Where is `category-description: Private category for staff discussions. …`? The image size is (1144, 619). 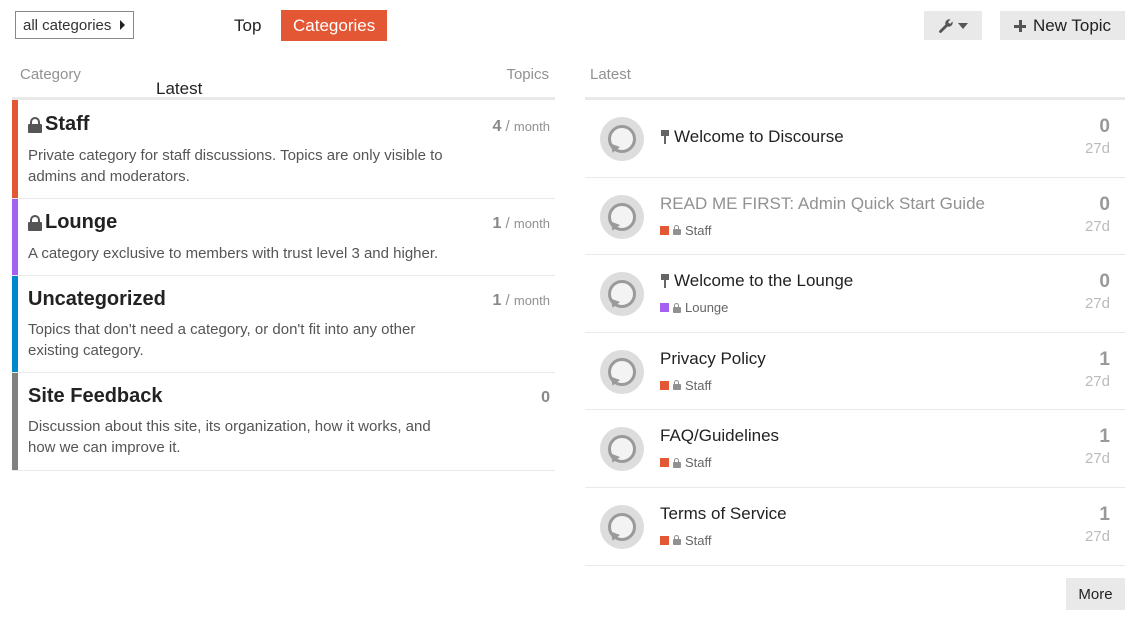 category-description: Private category for staff discussions. … is located at coordinates (235, 166).